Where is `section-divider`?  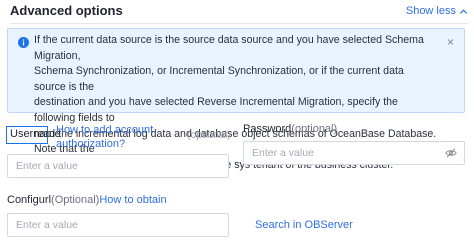
section-divider is located at coordinates (239, 23).